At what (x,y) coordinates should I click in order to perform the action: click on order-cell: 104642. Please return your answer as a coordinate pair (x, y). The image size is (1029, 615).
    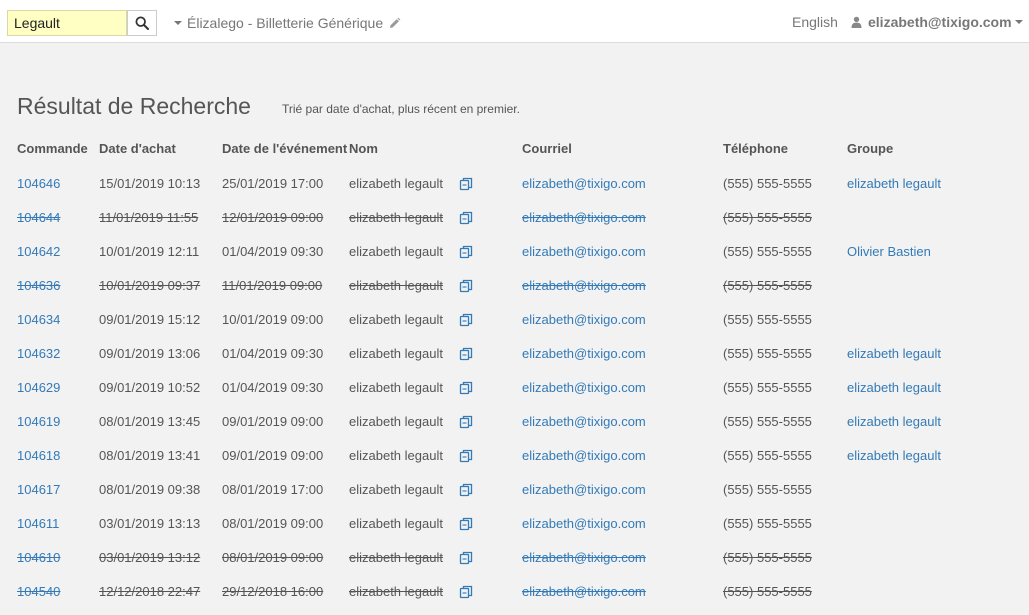
    Looking at the image, I should click on (58, 251).